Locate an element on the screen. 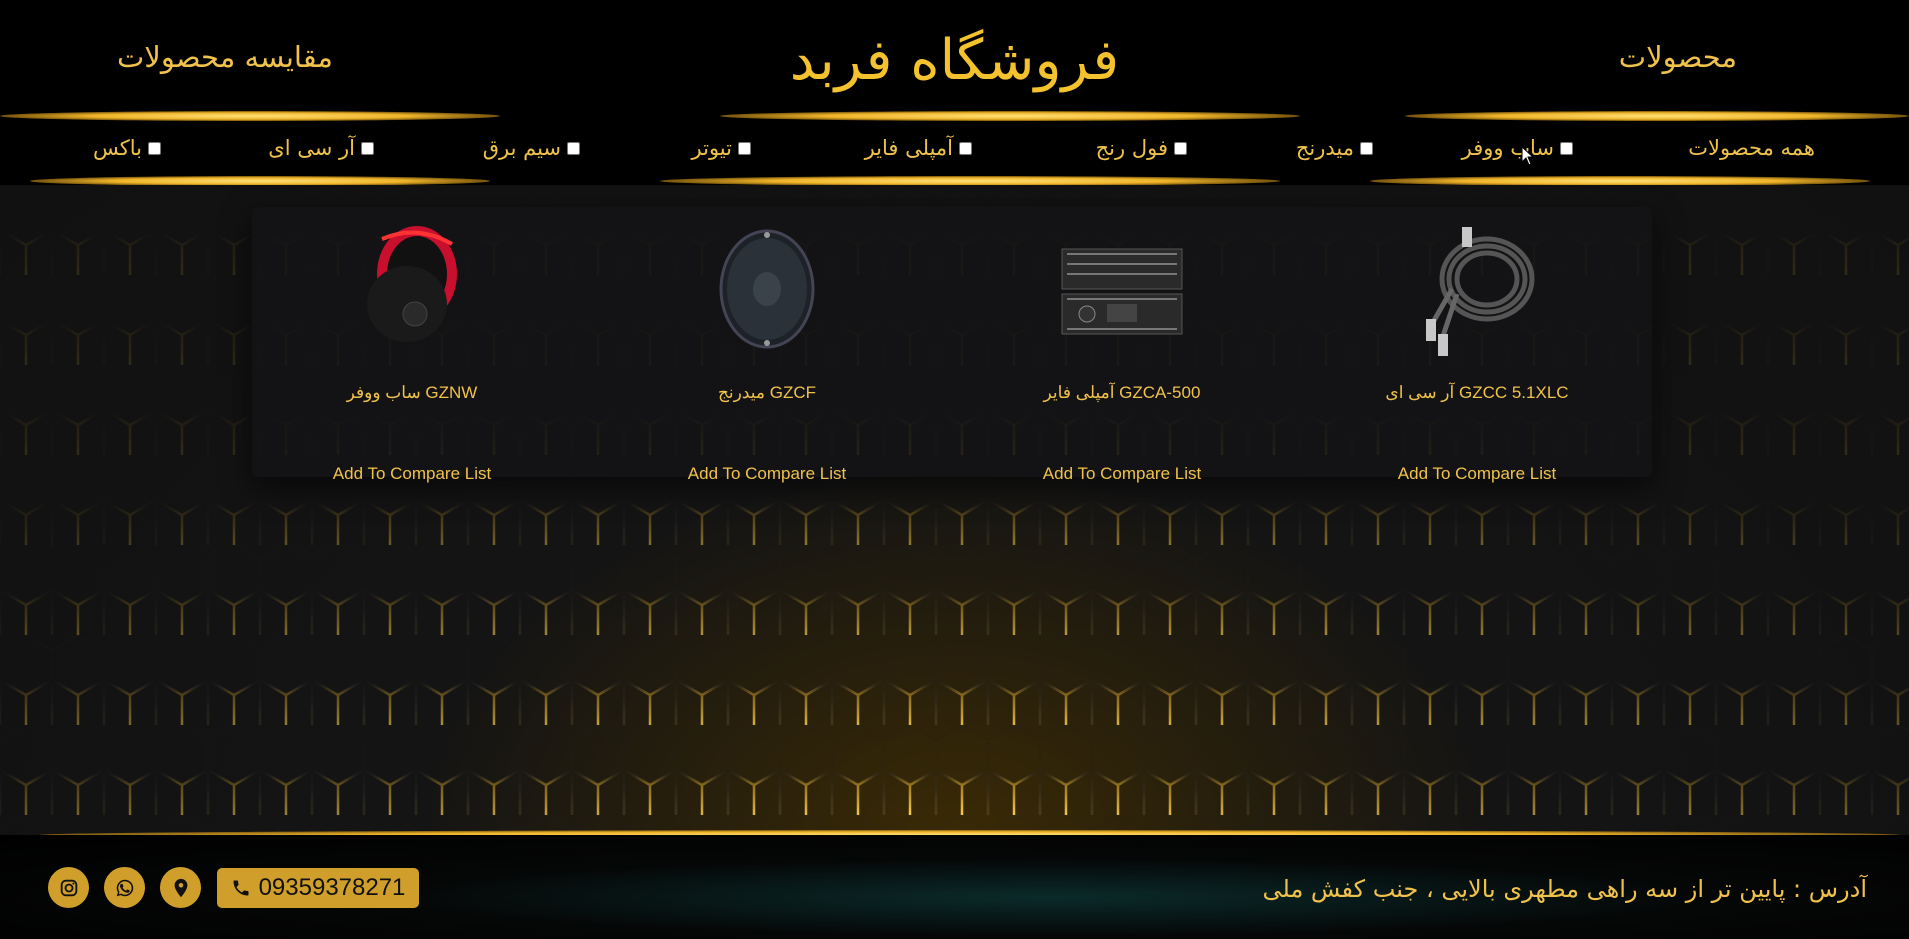  filter-label: میدرنج is located at coordinates (1324, 148).